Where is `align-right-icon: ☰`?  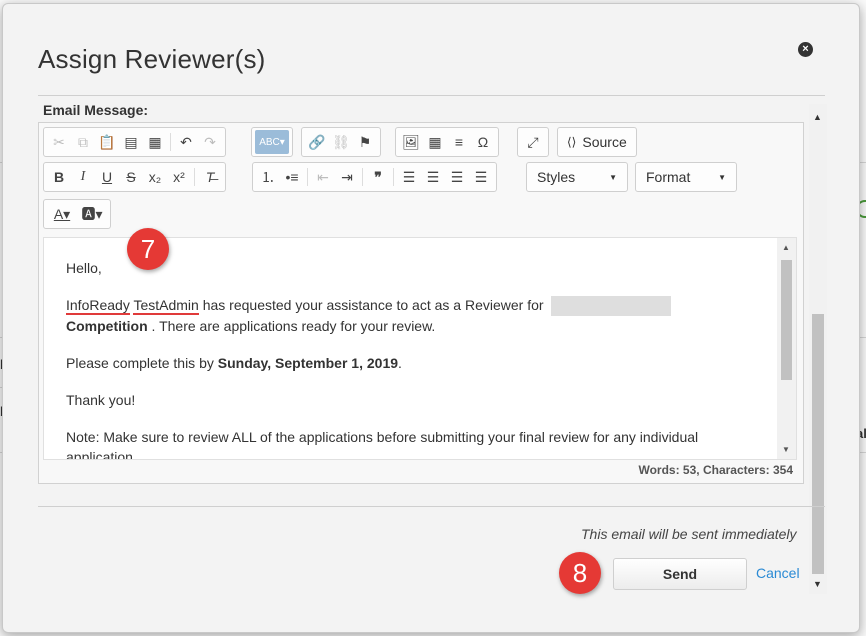 align-right-icon: ☰ is located at coordinates (457, 177).